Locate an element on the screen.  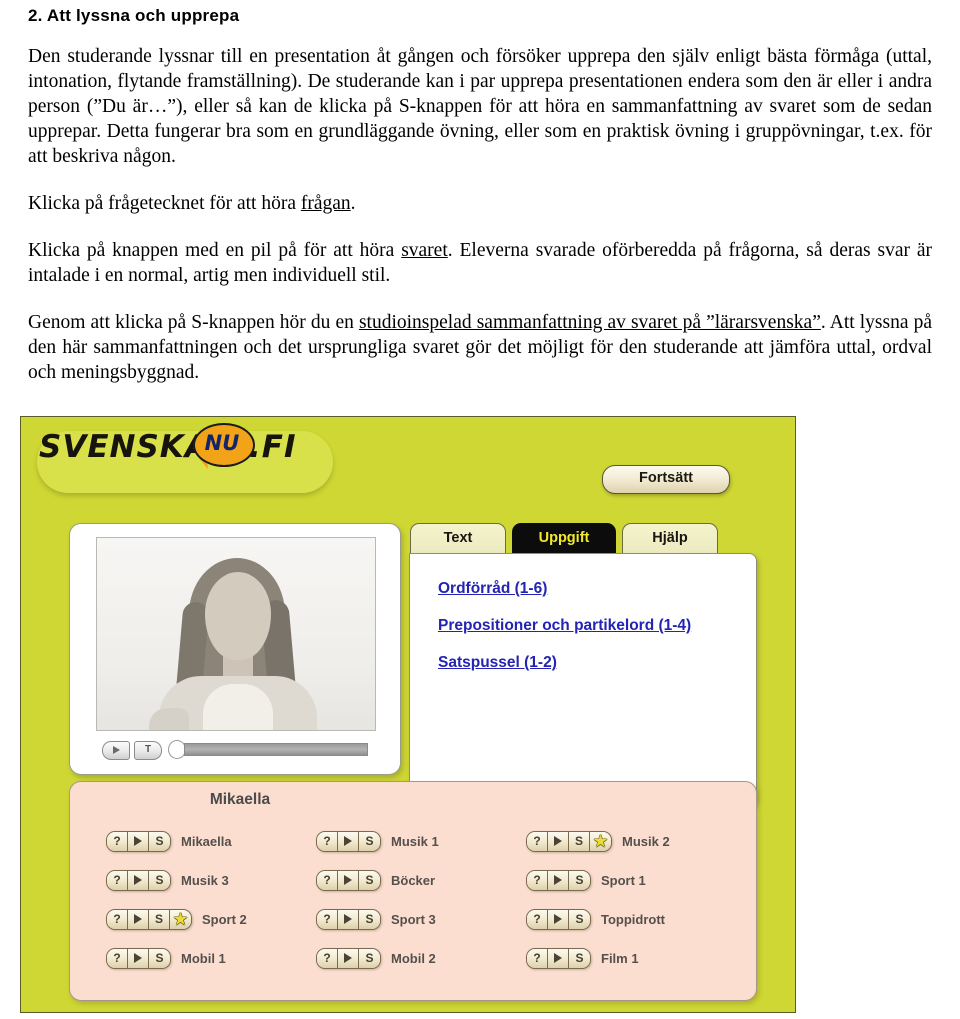
clip-row: ? S ★ Musik 2 is located at coordinates (641, 841).